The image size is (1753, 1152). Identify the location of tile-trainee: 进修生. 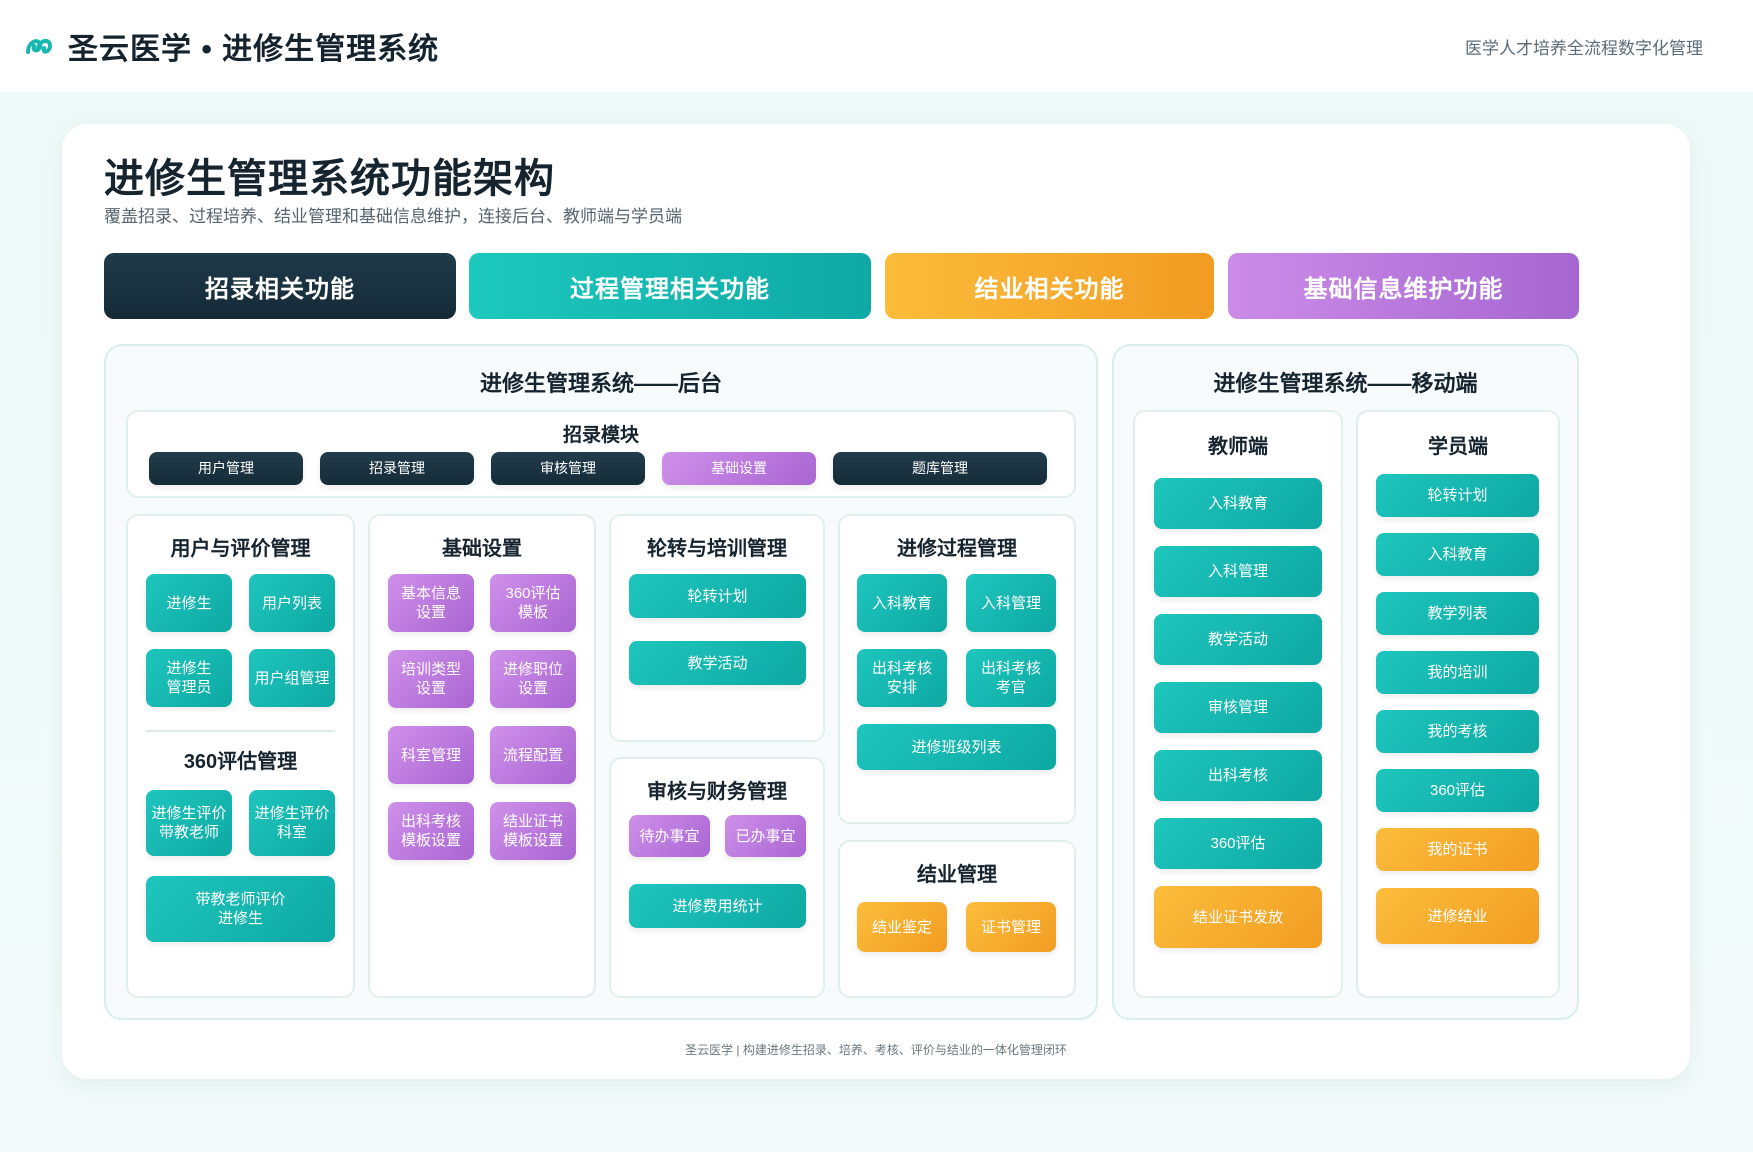
(189, 603).